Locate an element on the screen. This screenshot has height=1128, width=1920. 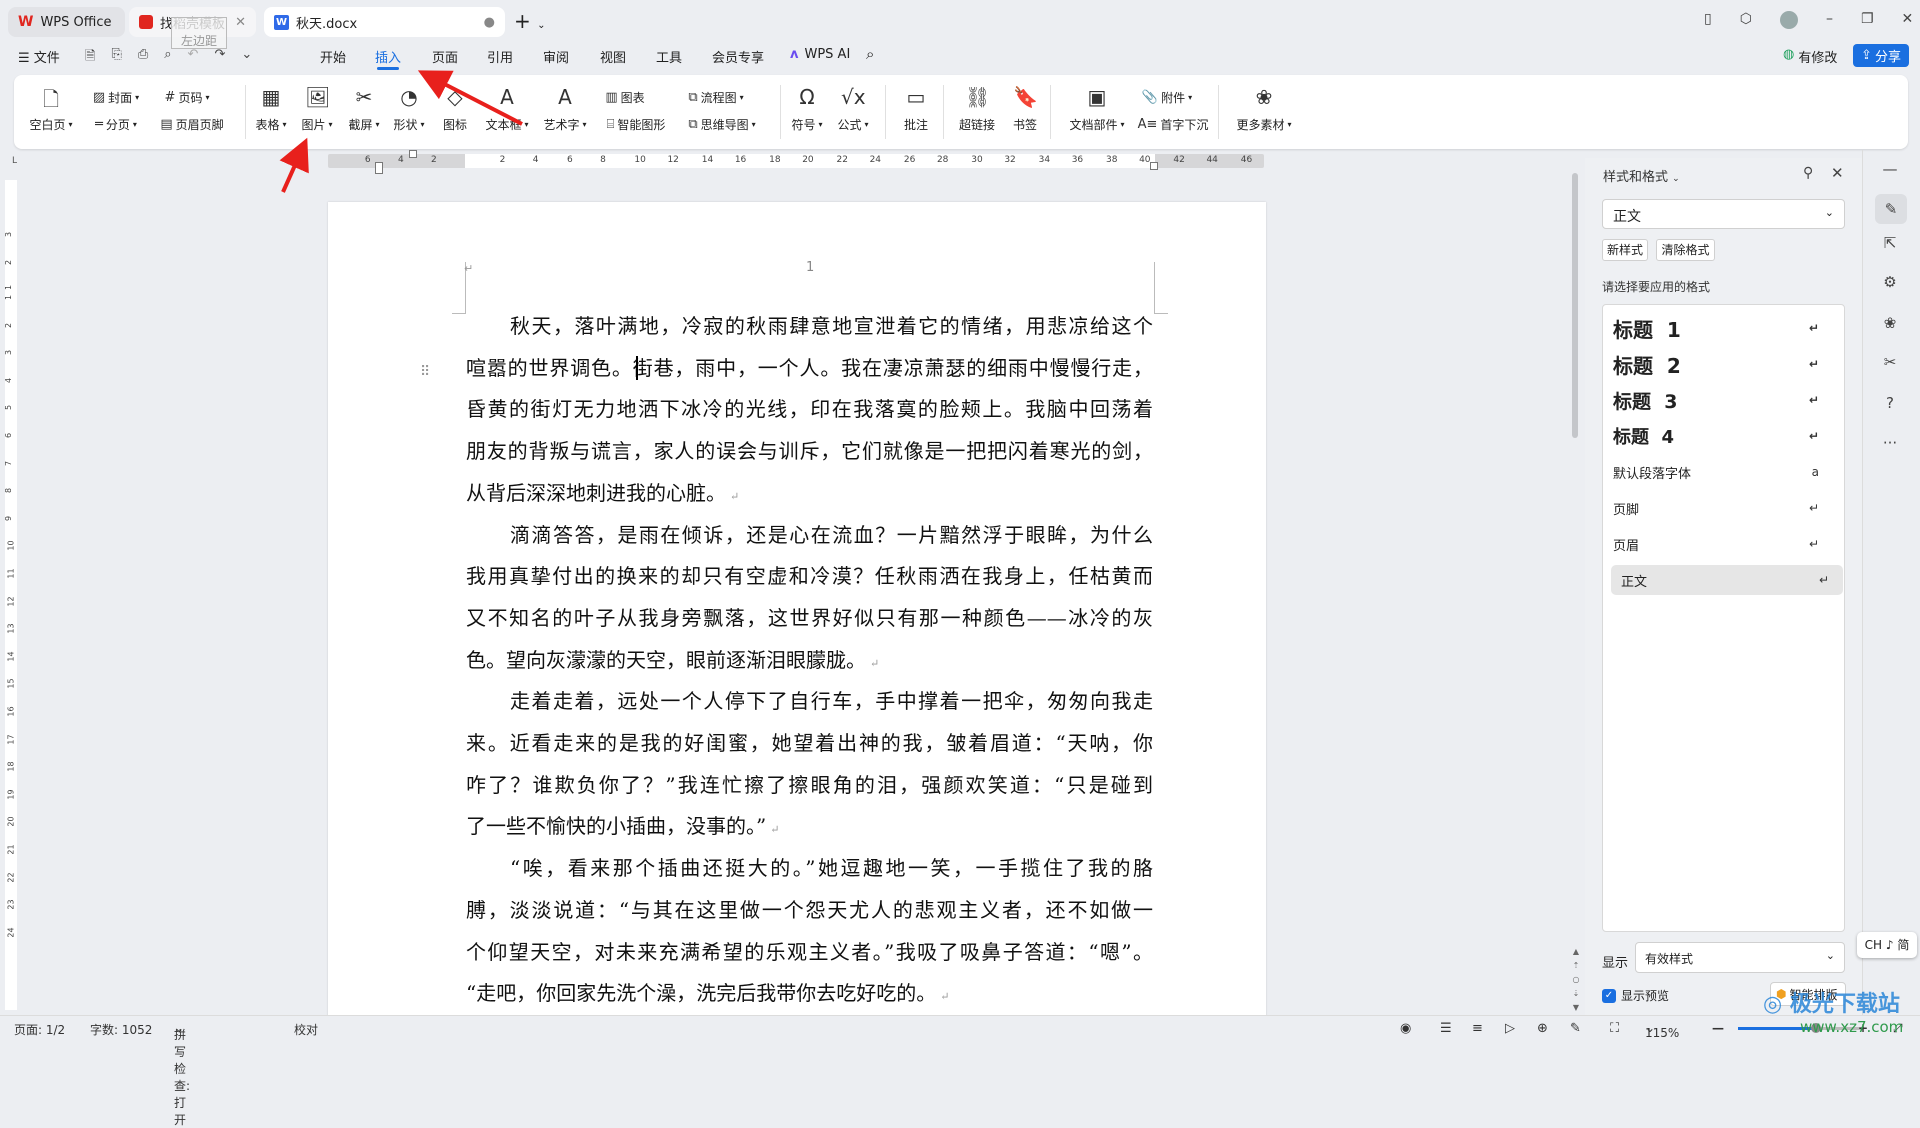
style-item: 默认段落字体 a is located at coordinates (1718, 472).